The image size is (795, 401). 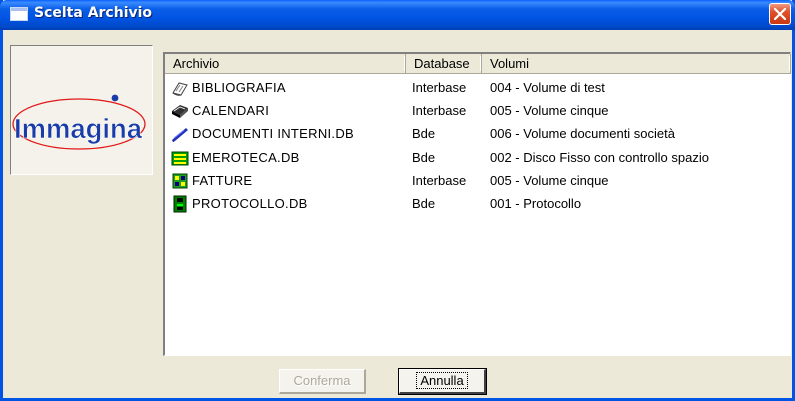 What do you see at coordinates (222, 180) in the screenshot?
I see `archive-name: FATTURE` at bounding box center [222, 180].